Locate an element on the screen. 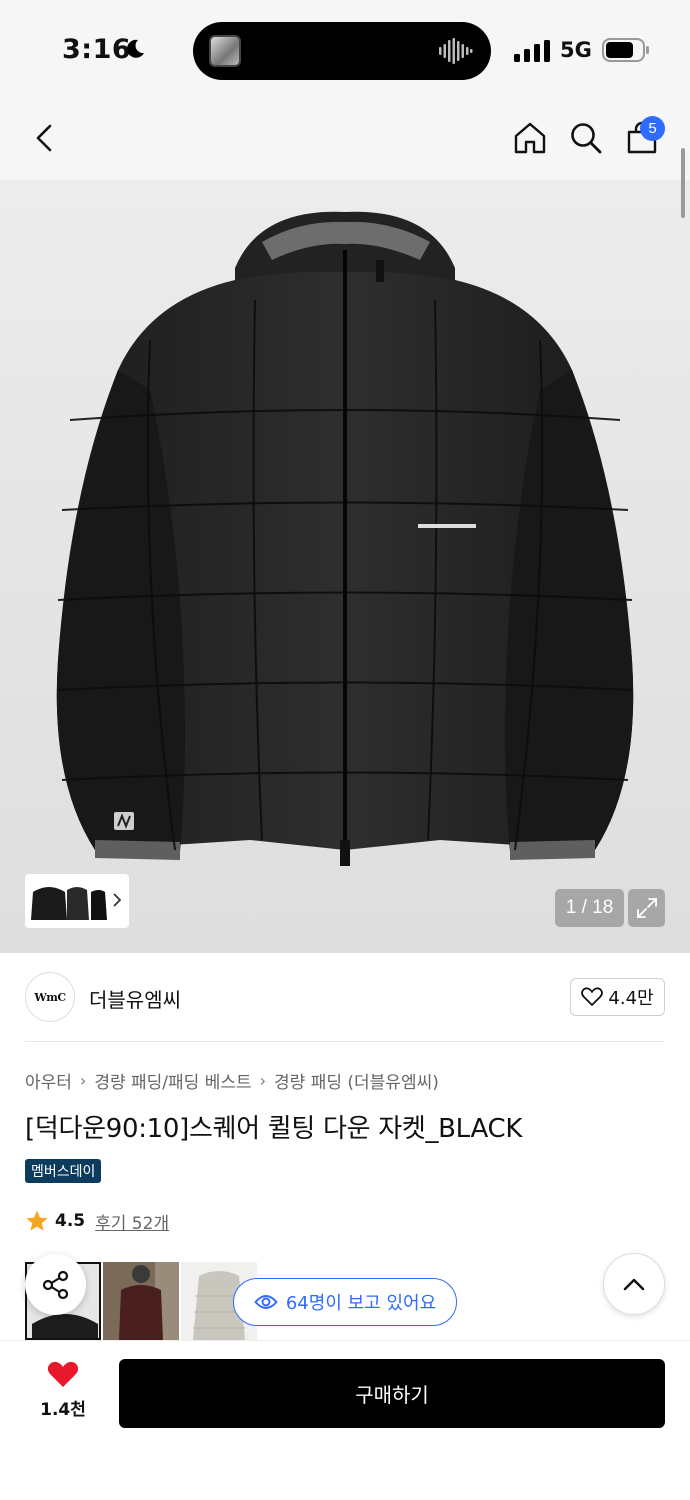 This screenshot has height=1500, width=690. viewers-indicator: 64명이 보고 있어요 is located at coordinates (345, 1302).